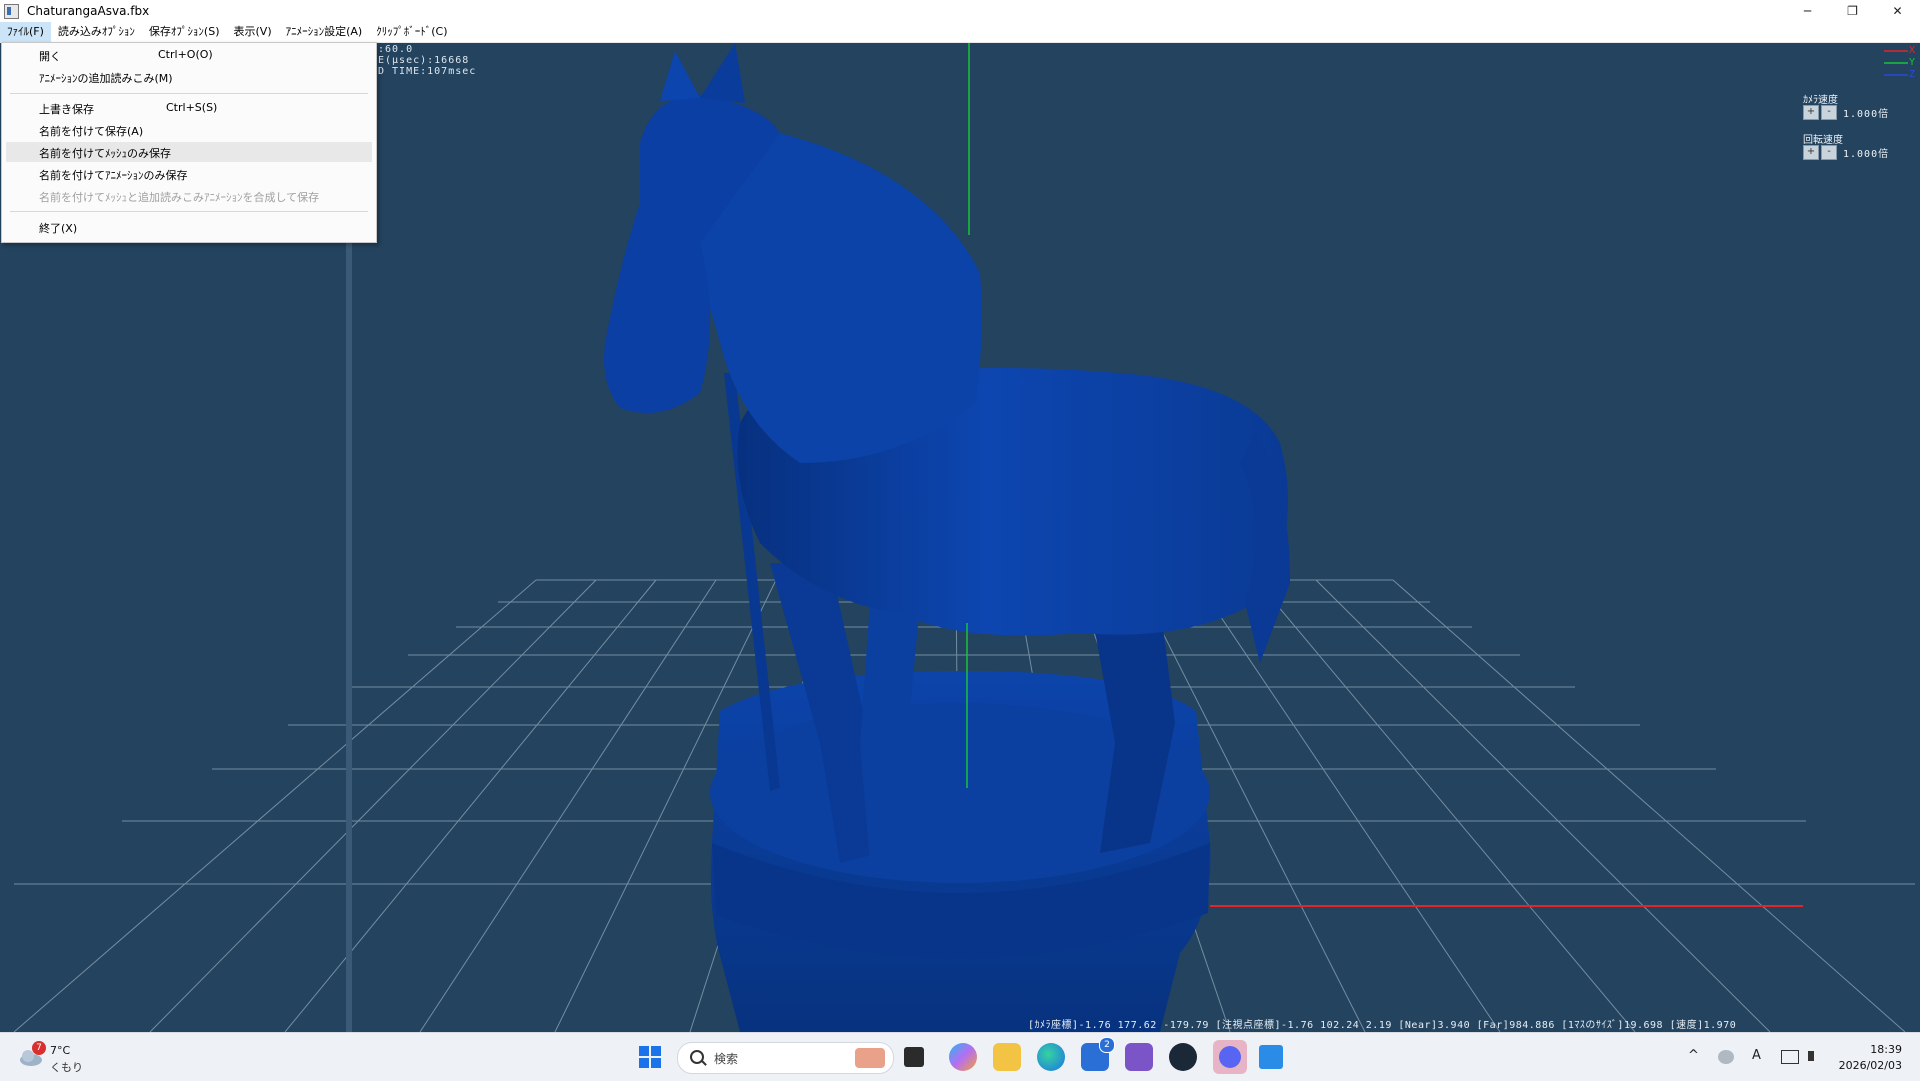  I want to click on clock-time: 18:39, so click(1886, 1049).